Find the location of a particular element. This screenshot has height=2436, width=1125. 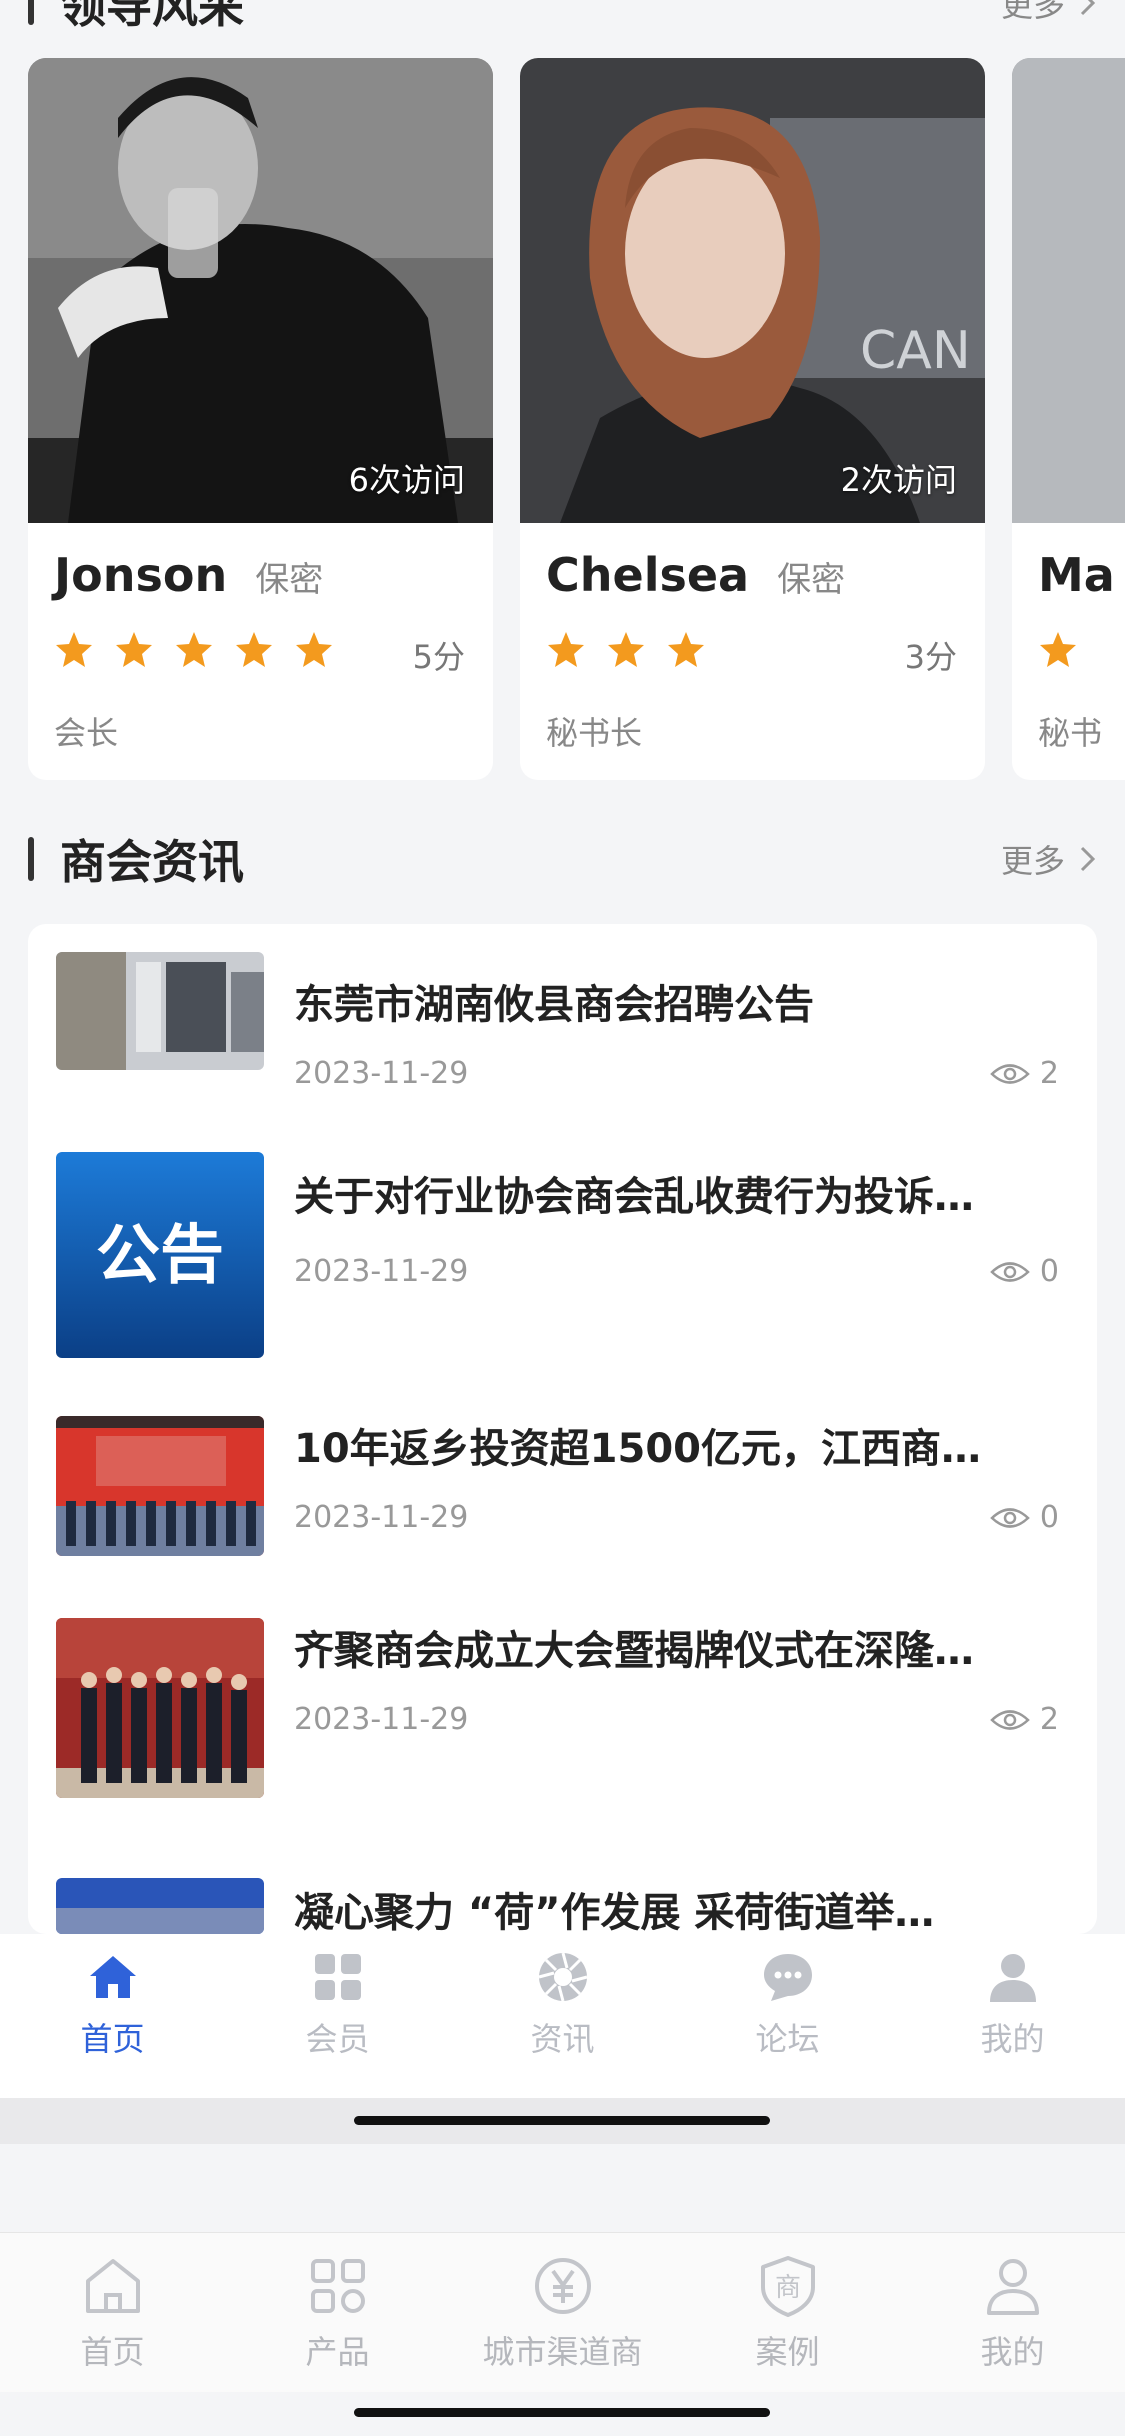

home-indicator-bottom is located at coordinates (562, 2412).